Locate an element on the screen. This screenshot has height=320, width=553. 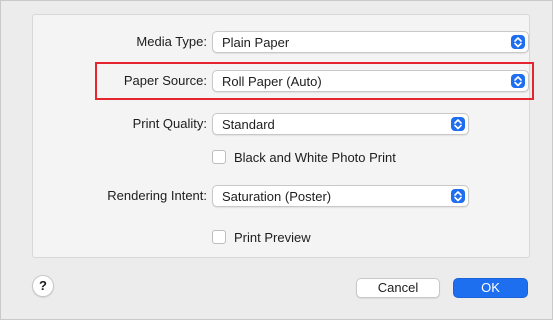
bw-photo-print-checkbox is located at coordinates (219, 157).